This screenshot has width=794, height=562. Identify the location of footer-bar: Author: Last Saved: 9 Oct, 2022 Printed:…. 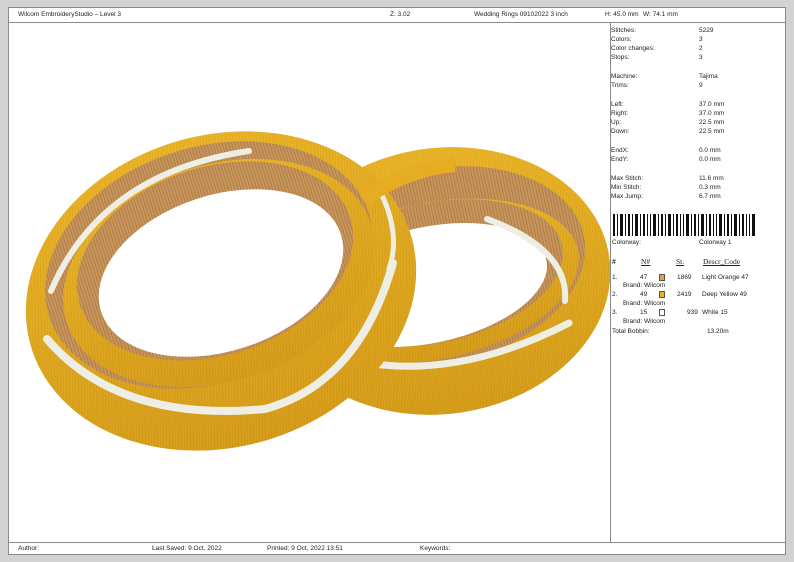
(397, 548).